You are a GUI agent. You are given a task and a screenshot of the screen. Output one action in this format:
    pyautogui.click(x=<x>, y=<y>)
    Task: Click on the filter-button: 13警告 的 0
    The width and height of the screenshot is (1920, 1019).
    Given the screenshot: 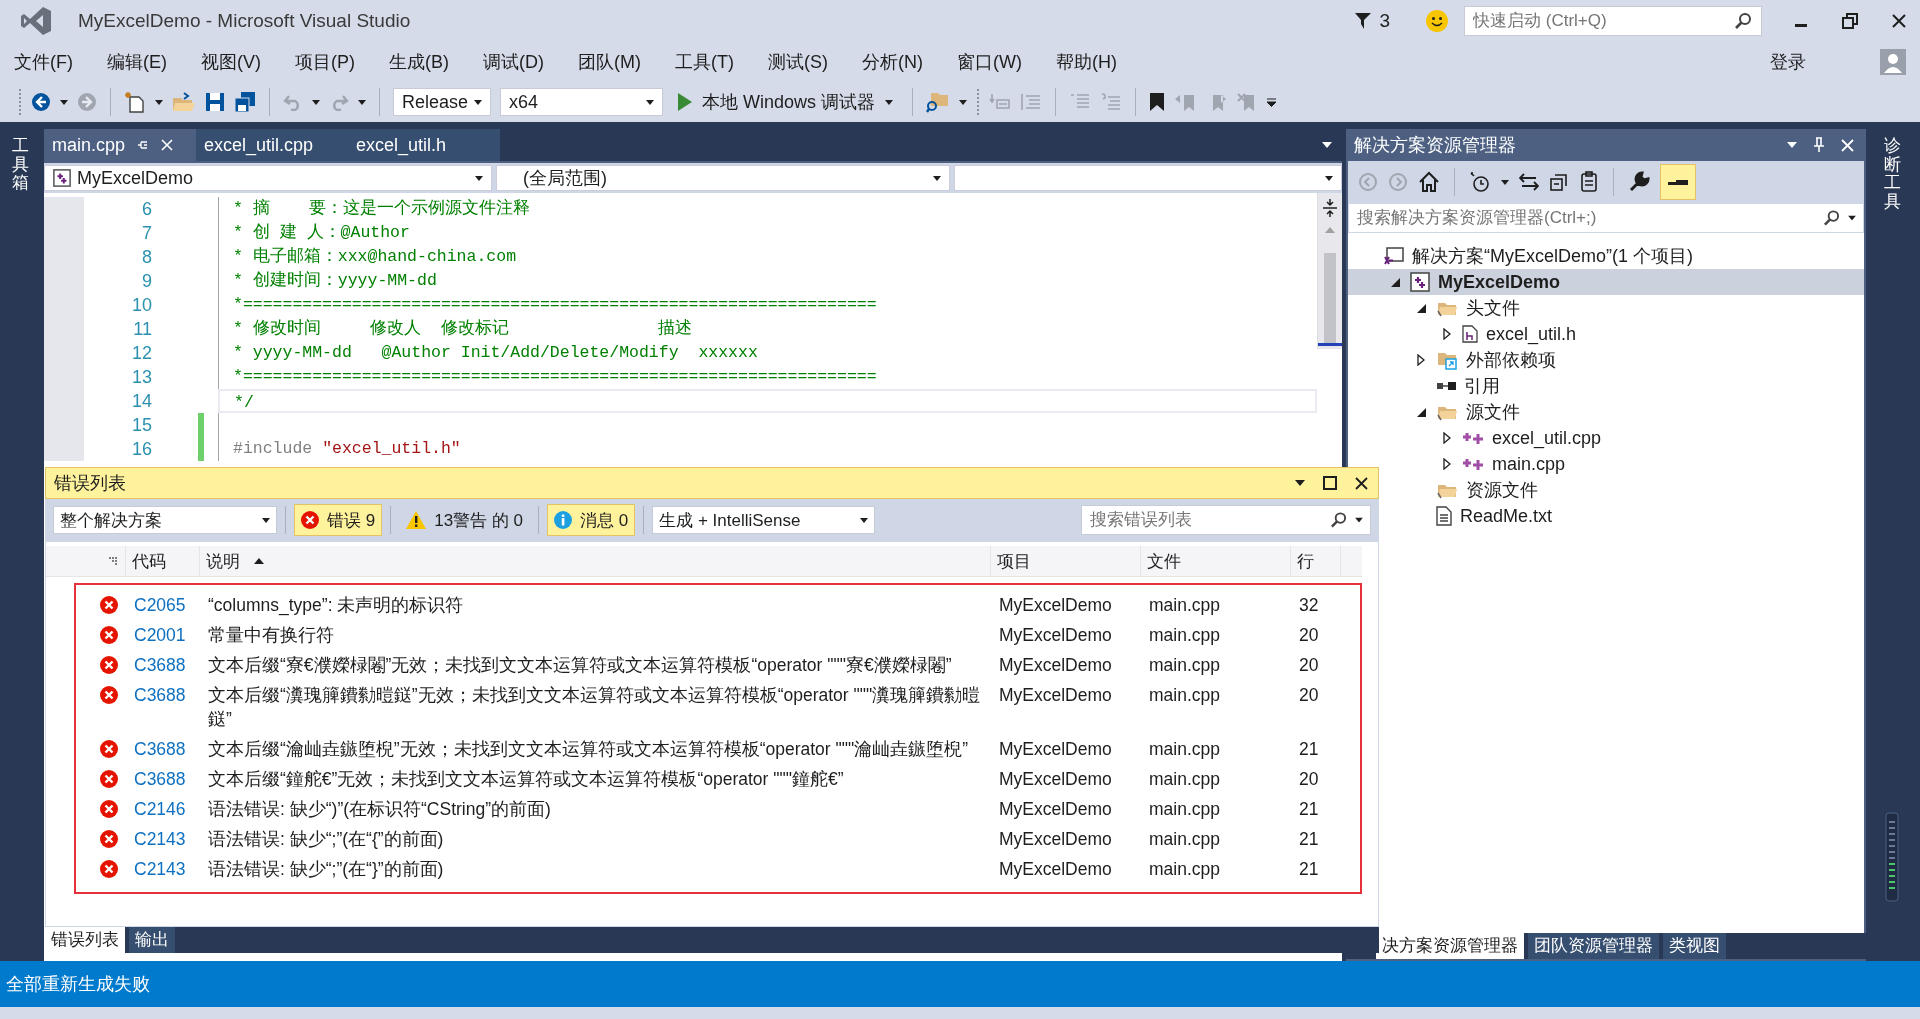 What is the action you would take?
    pyautogui.click(x=464, y=520)
    